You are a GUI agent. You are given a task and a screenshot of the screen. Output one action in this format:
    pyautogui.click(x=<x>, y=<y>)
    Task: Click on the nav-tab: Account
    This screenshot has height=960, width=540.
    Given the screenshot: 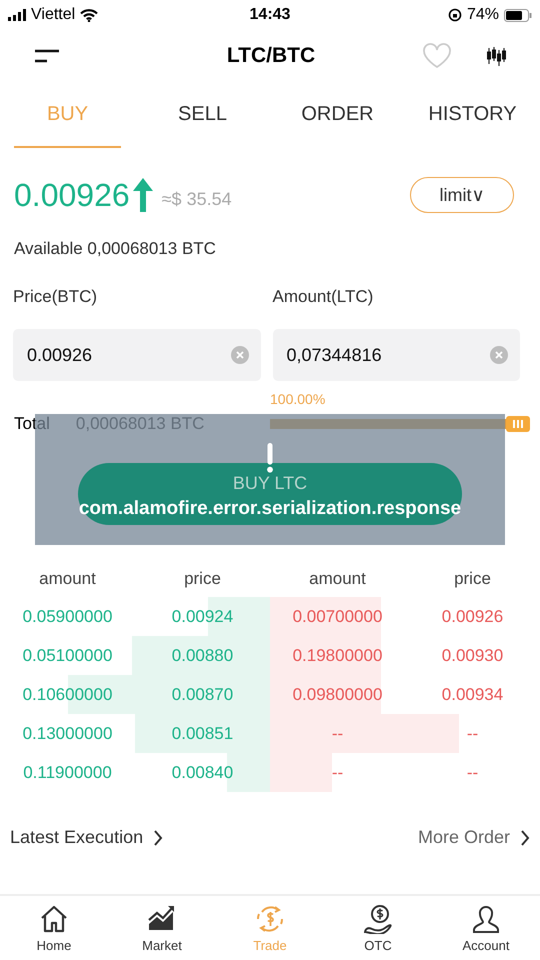 What is the action you would take?
    pyautogui.click(x=486, y=945)
    